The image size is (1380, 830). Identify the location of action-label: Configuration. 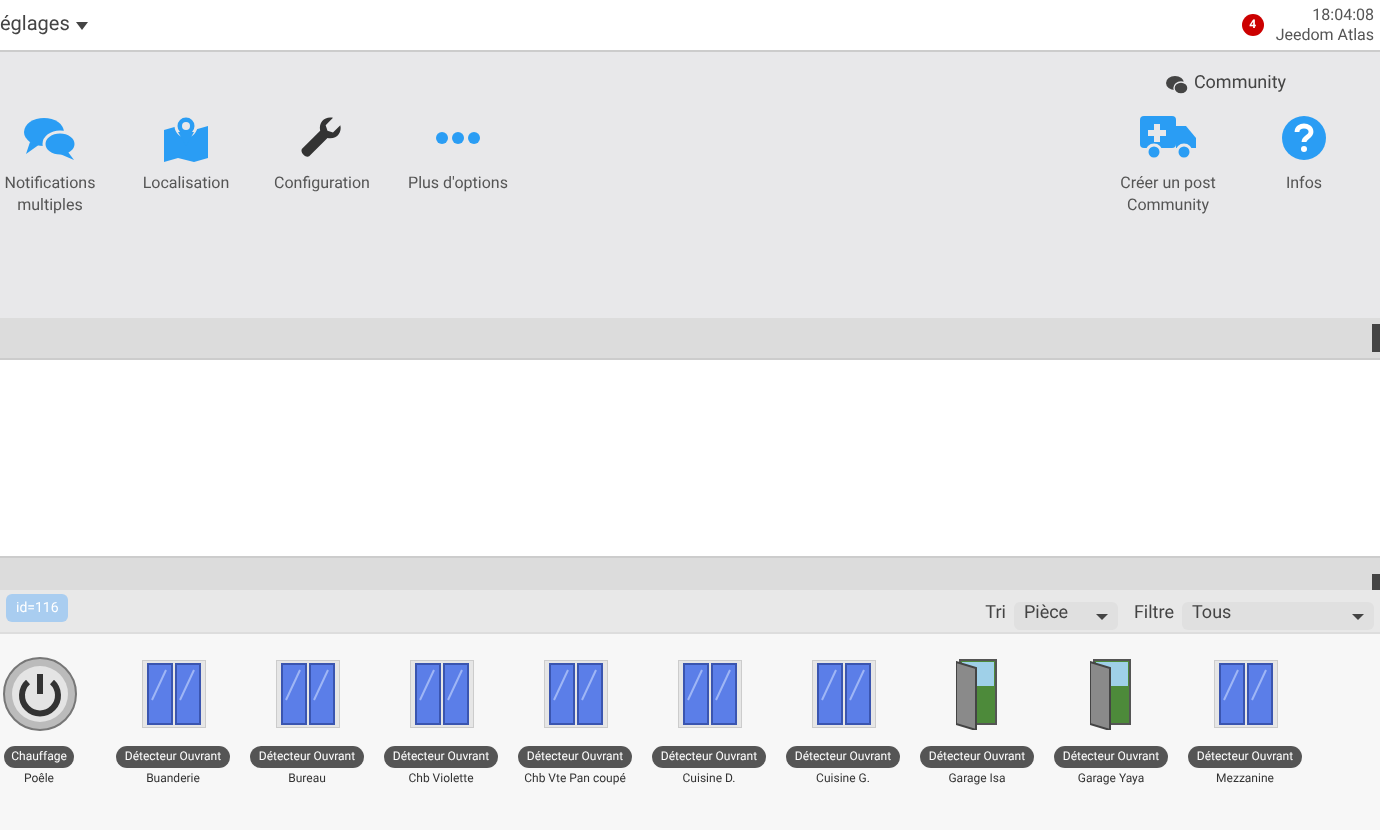
(322, 183).